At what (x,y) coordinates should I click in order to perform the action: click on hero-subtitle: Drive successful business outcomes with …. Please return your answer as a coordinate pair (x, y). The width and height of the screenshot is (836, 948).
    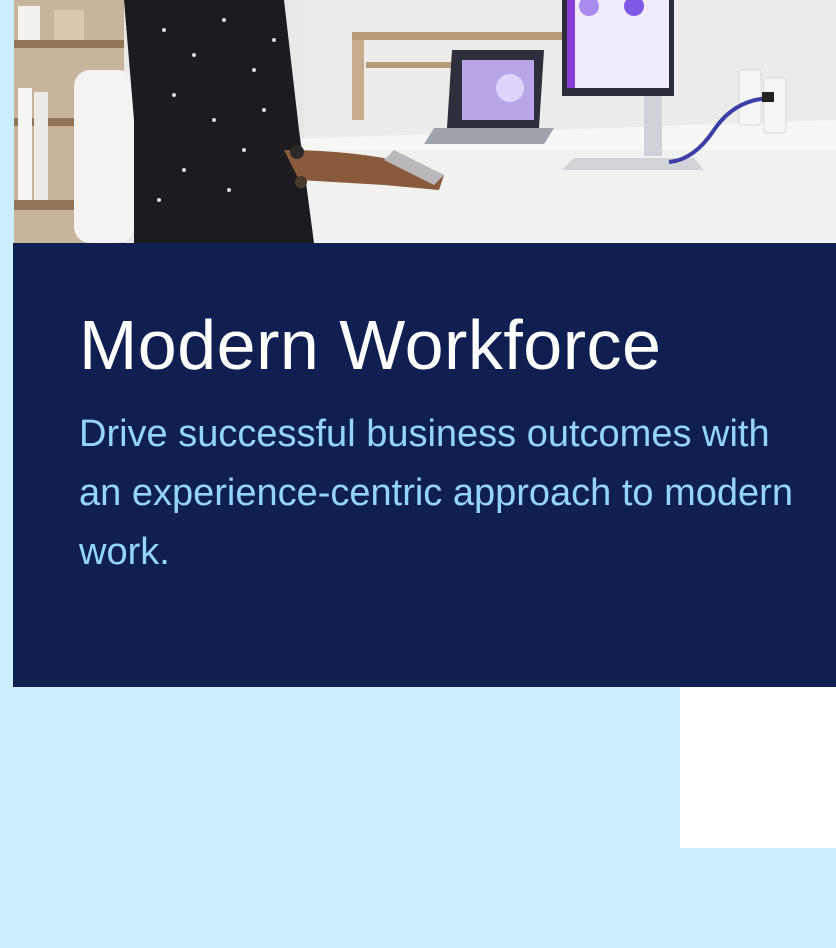
    Looking at the image, I should click on (436, 493).